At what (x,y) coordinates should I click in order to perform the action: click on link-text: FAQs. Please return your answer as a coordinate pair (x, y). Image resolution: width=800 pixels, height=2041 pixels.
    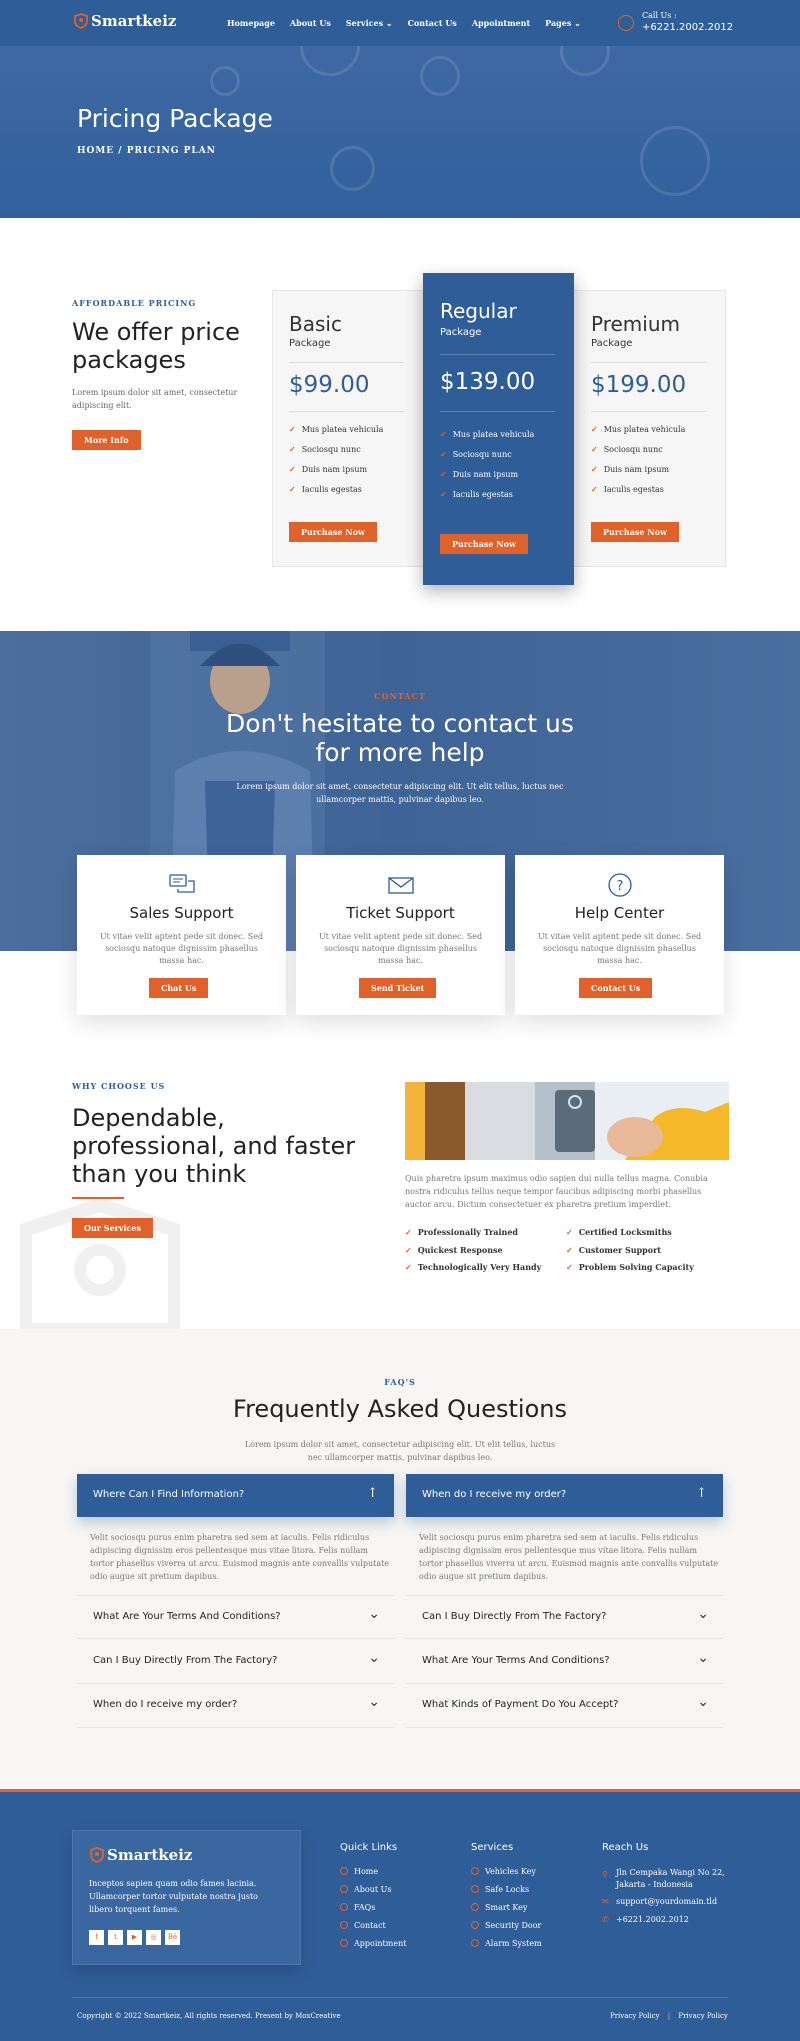
    Looking at the image, I should click on (365, 1907).